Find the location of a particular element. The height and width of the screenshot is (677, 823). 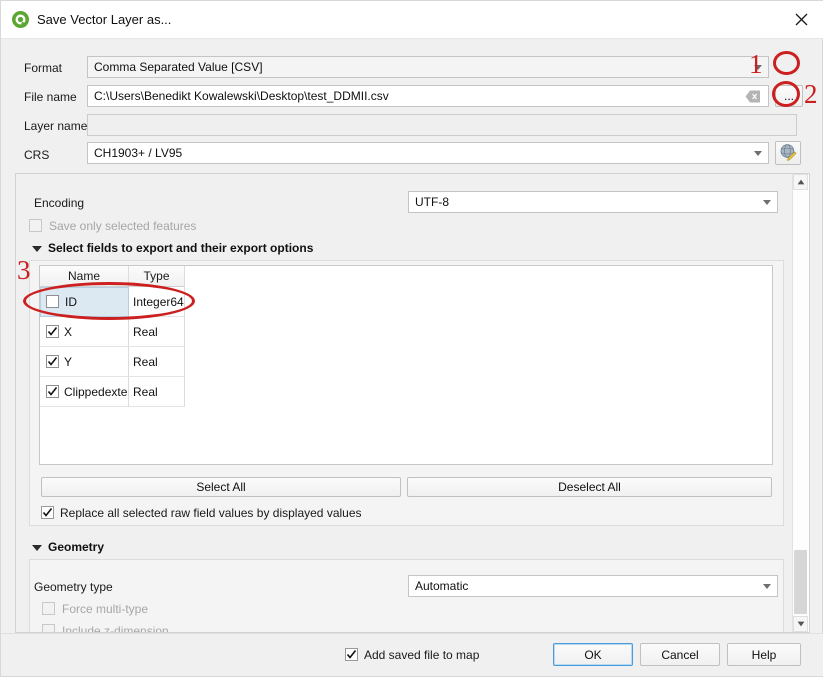

replace-raw-values-checkbox is located at coordinates (47, 512).